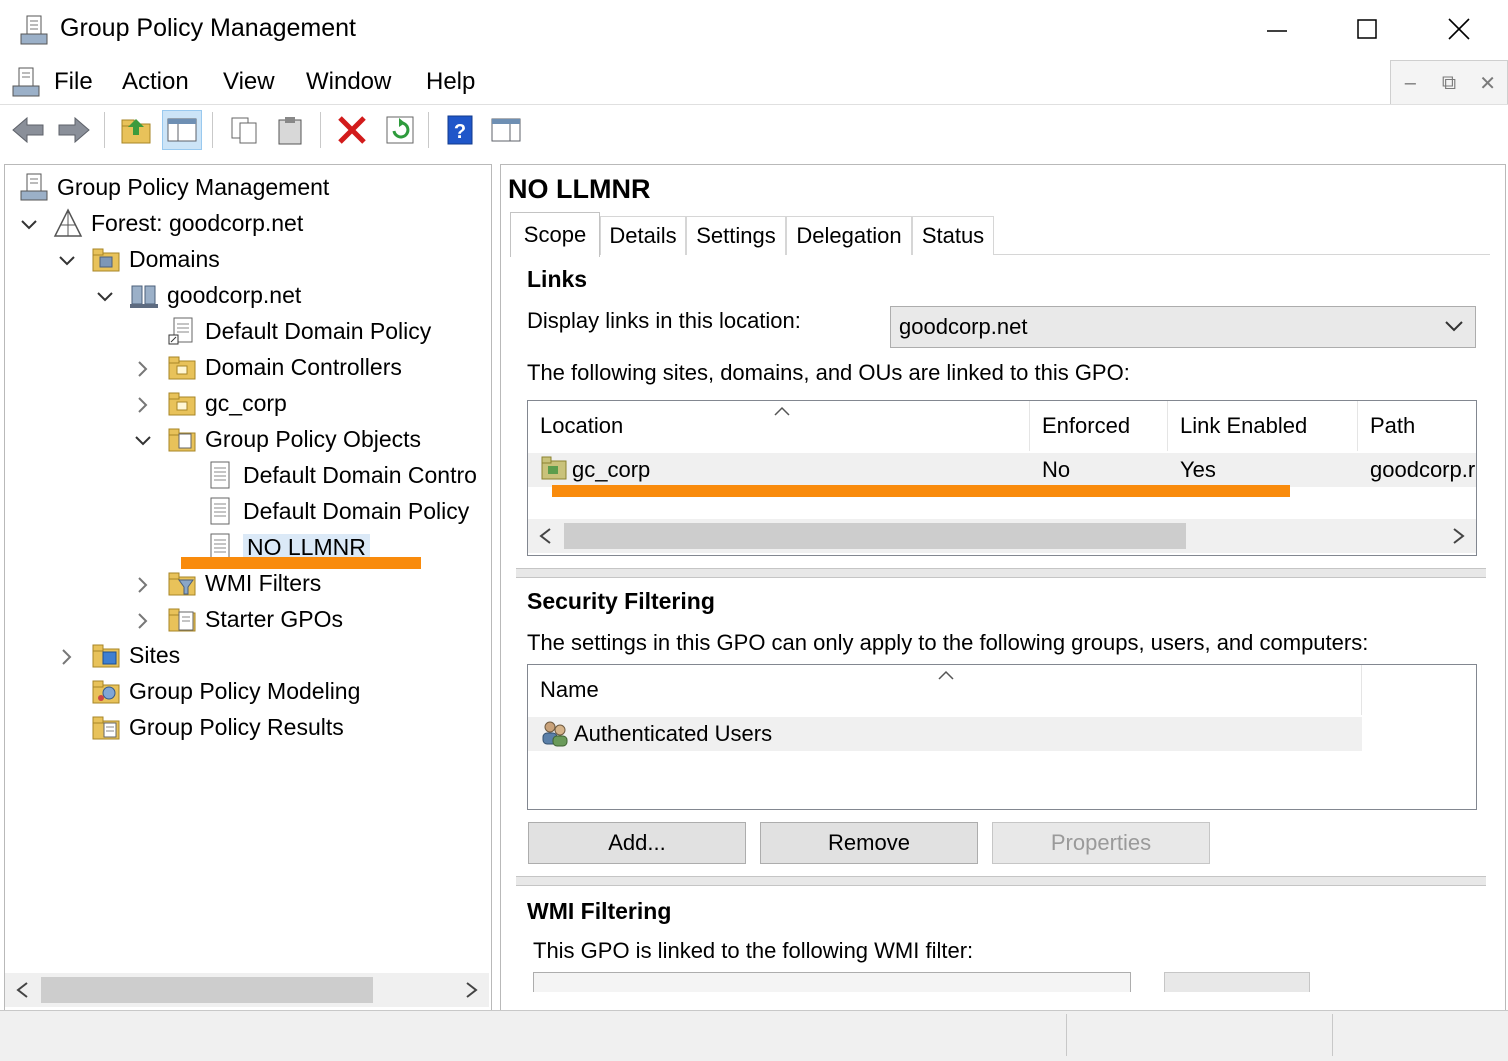 This screenshot has height=1061, width=1508. I want to click on tree-label: Group Policy Management, so click(193, 186).